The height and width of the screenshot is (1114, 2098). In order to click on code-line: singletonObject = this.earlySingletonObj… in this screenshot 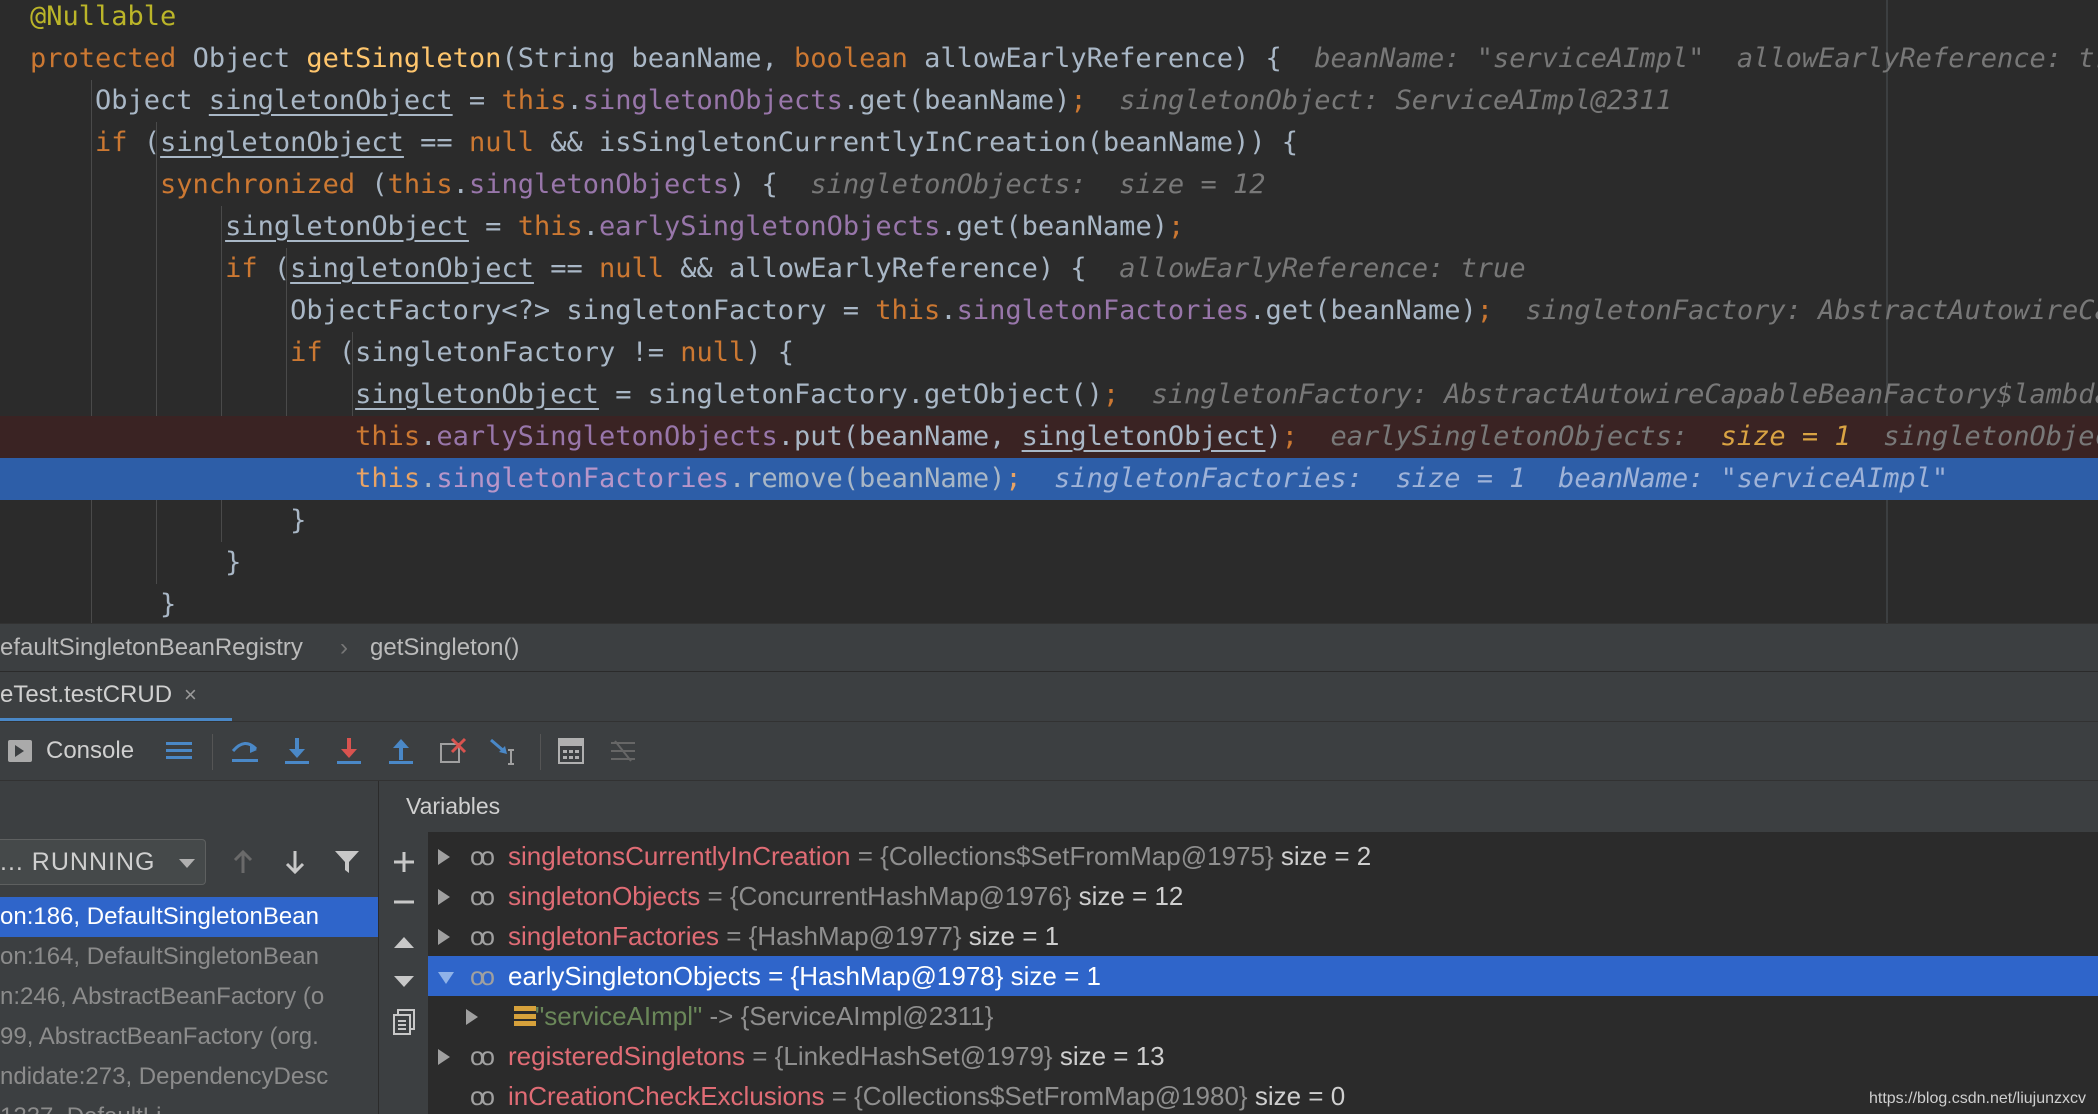, I will do `click(1049, 227)`.